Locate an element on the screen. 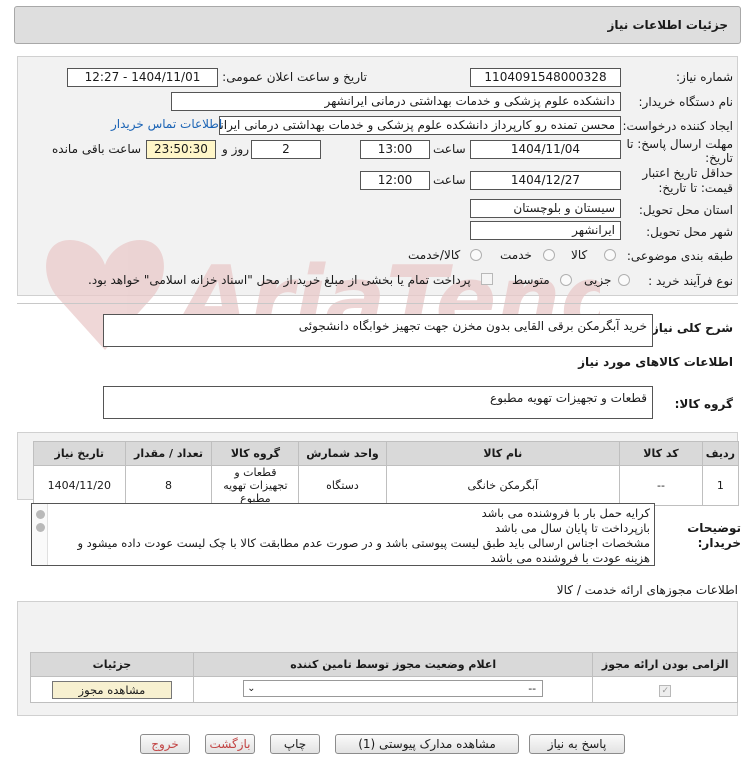  cell-row-number: 1 is located at coordinates (720, 485).